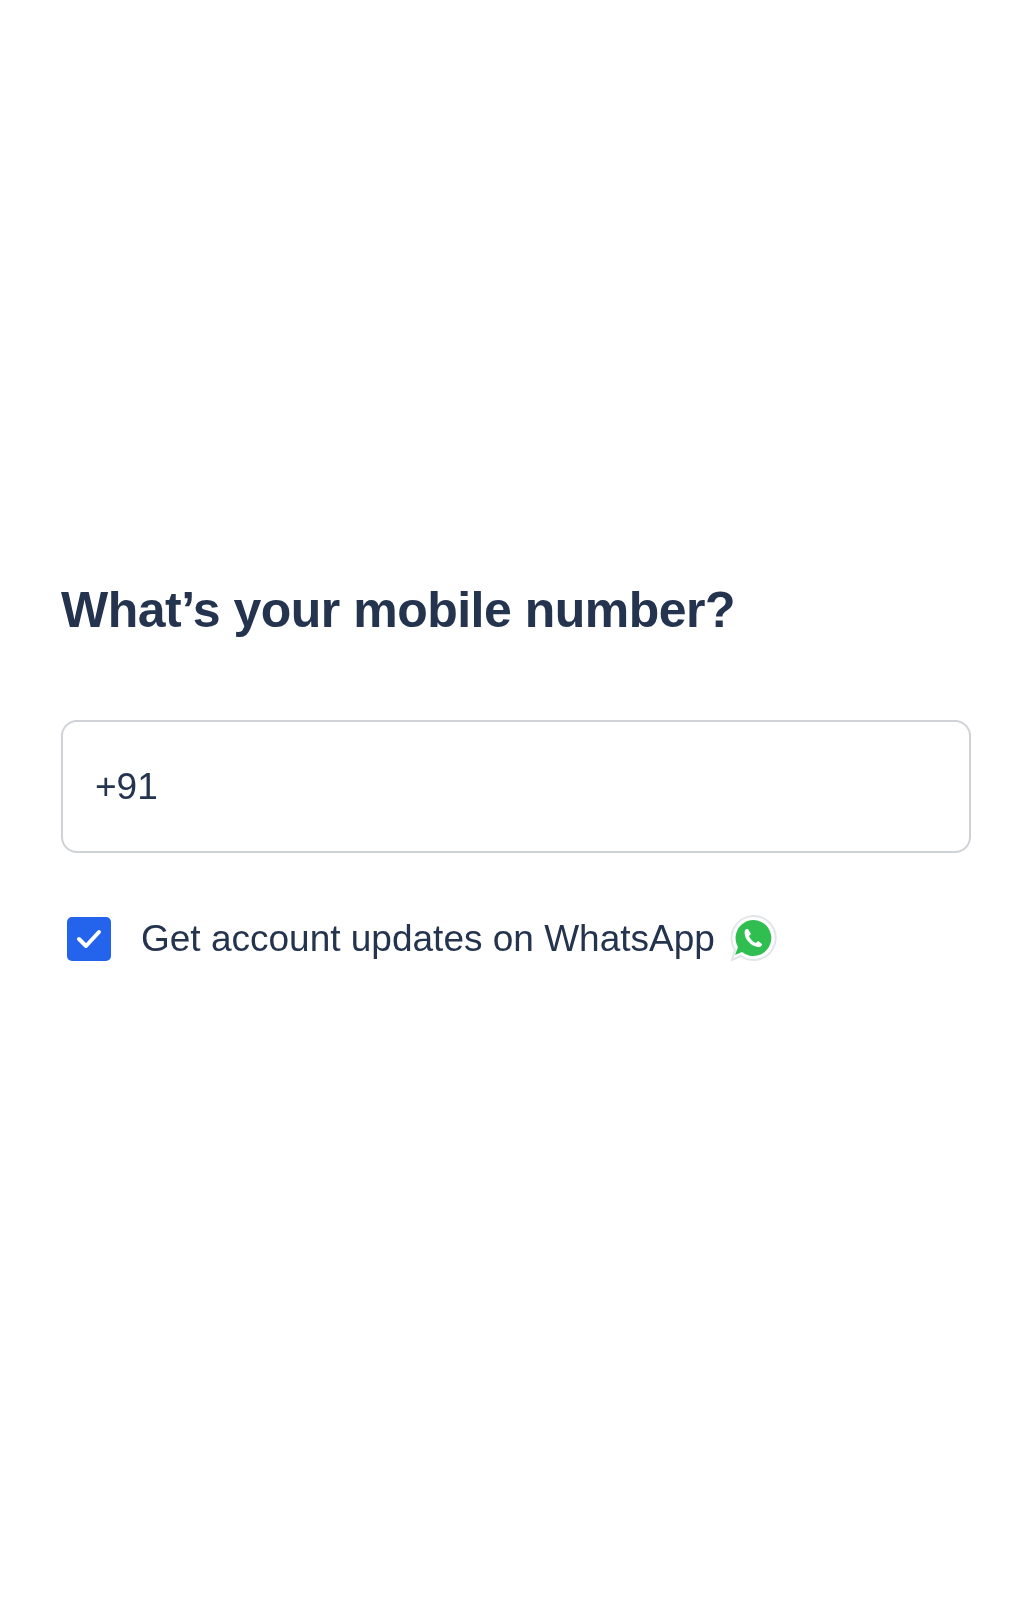  I want to click on checkbox, so click(89, 938).